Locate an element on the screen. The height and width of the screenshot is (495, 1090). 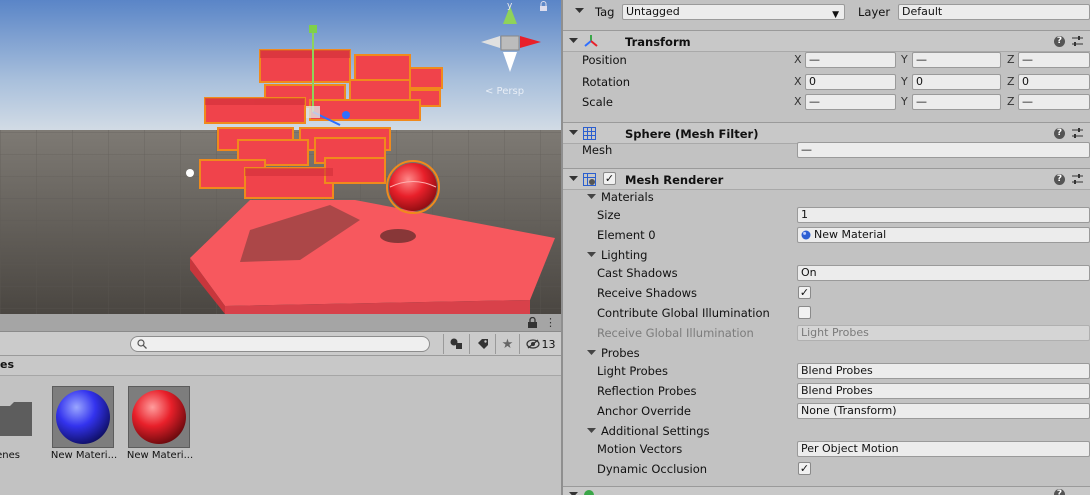
receive-gi-row: Receive Global Illumination Light Probes is located at coordinates (826, 333).